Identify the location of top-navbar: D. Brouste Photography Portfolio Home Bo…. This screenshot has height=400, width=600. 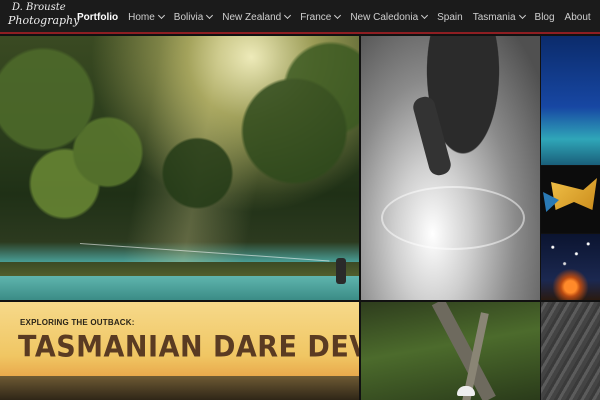
(300, 17).